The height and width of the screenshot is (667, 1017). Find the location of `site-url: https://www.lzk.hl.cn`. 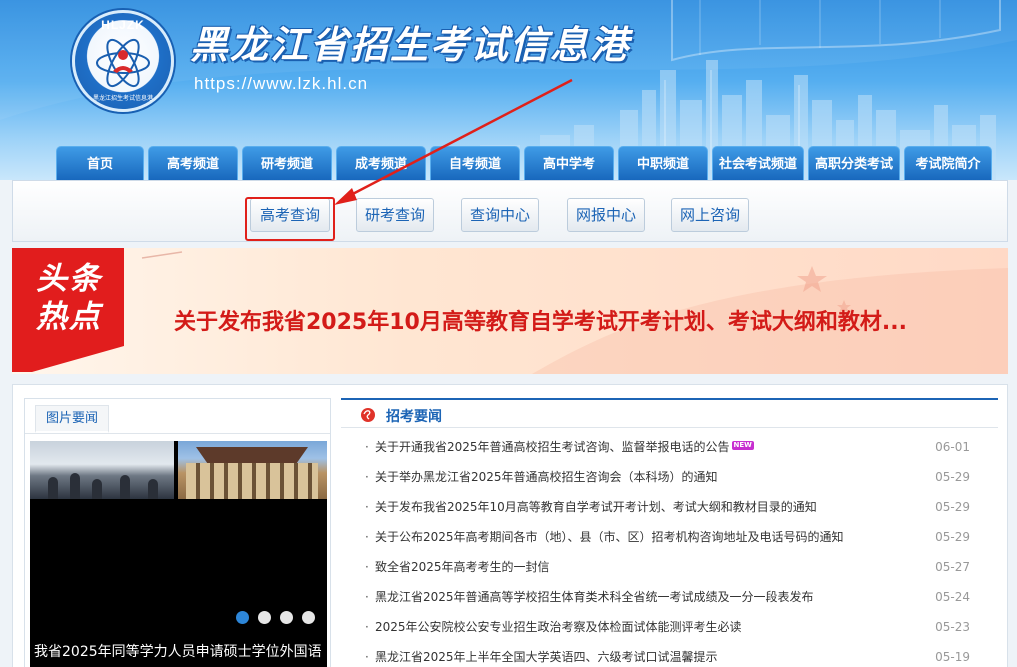

site-url: https://www.lzk.hl.cn is located at coordinates (281, 83).